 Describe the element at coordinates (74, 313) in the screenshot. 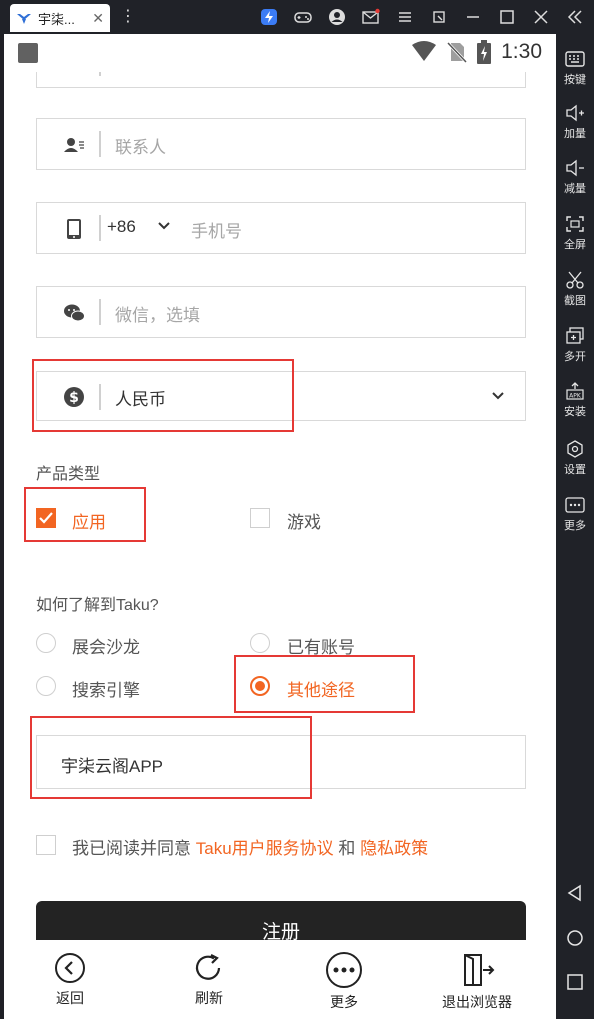

I see `wechat-icon` at that location.